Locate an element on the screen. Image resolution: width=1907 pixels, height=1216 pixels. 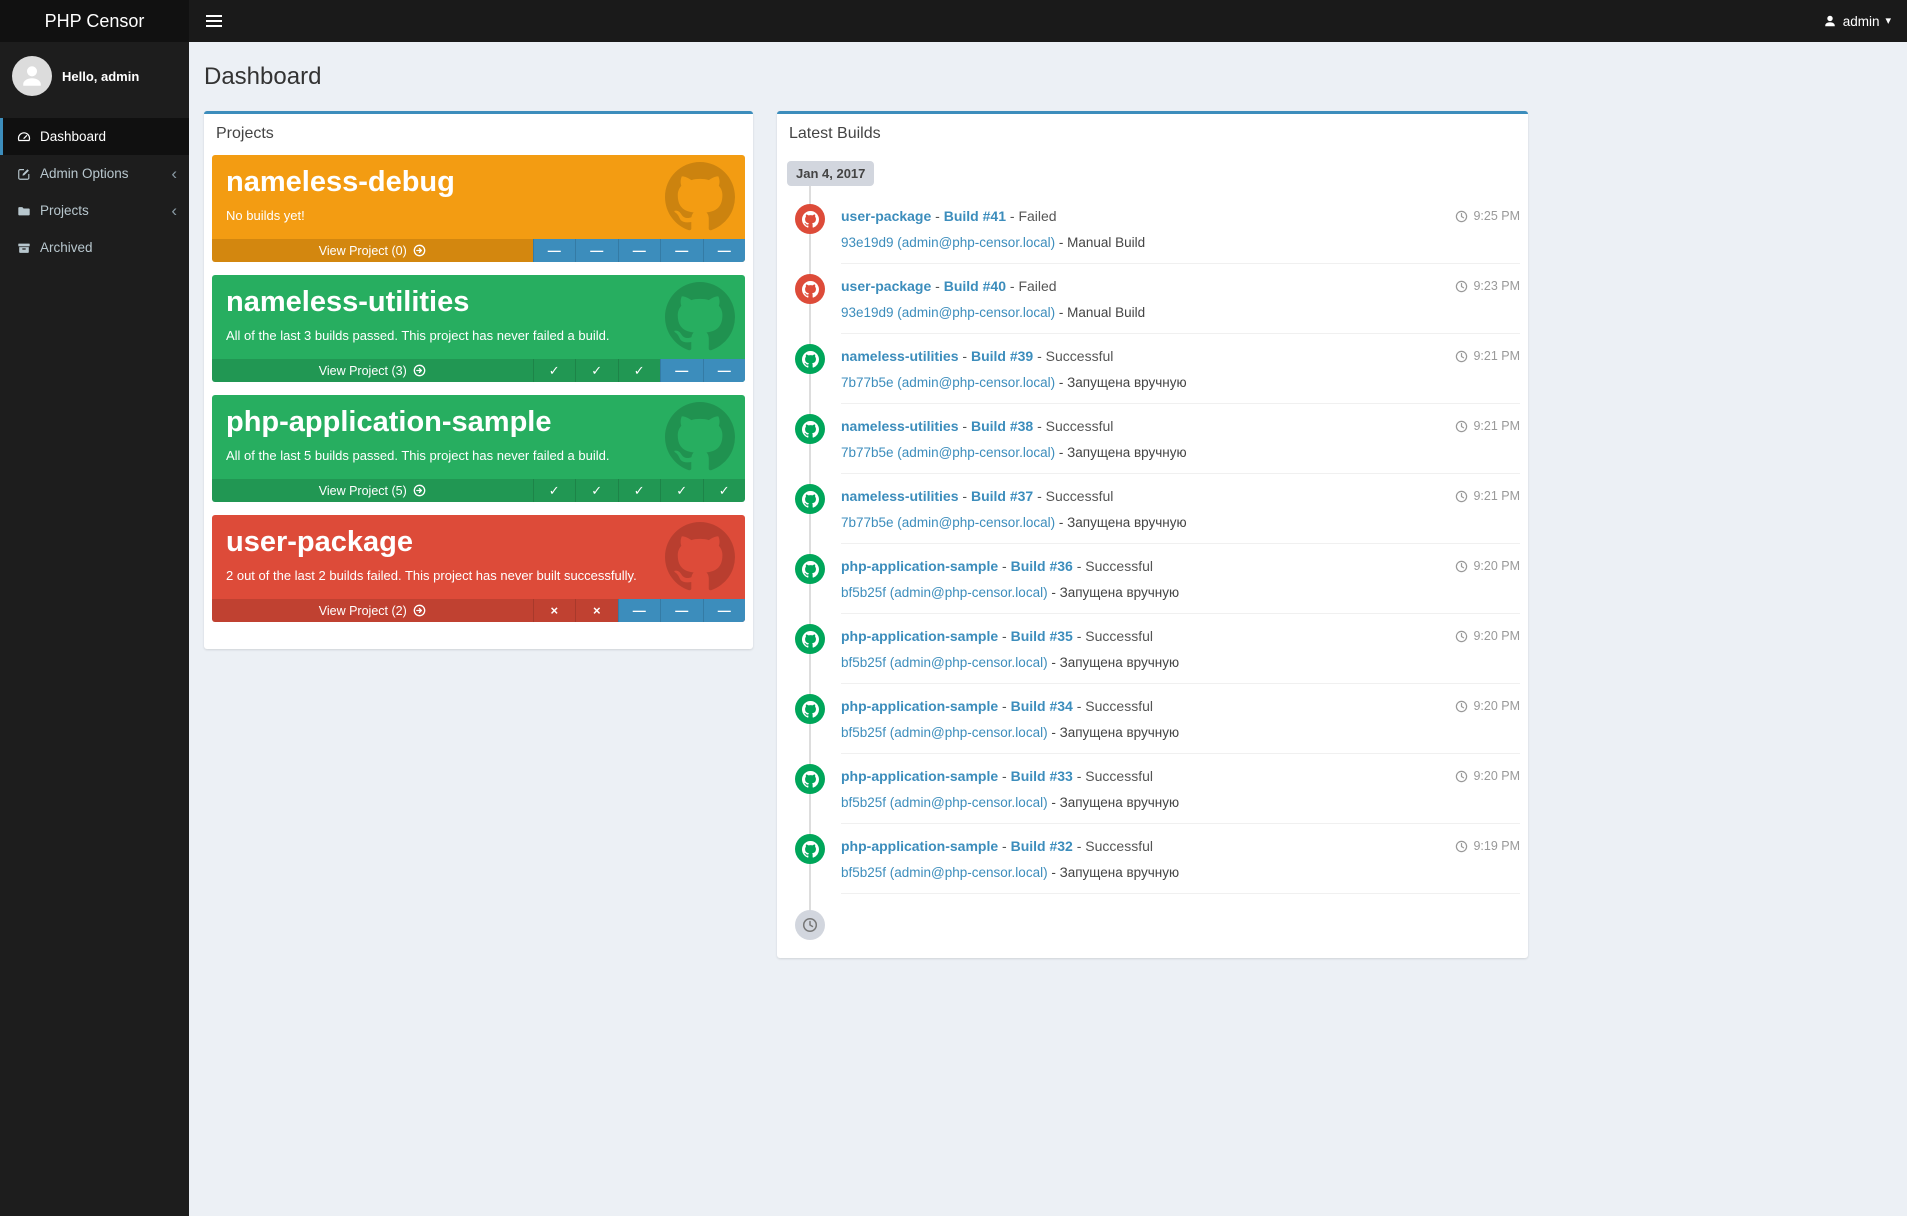
build-number-link: Build #36 is located at coordinates (1042, 566).